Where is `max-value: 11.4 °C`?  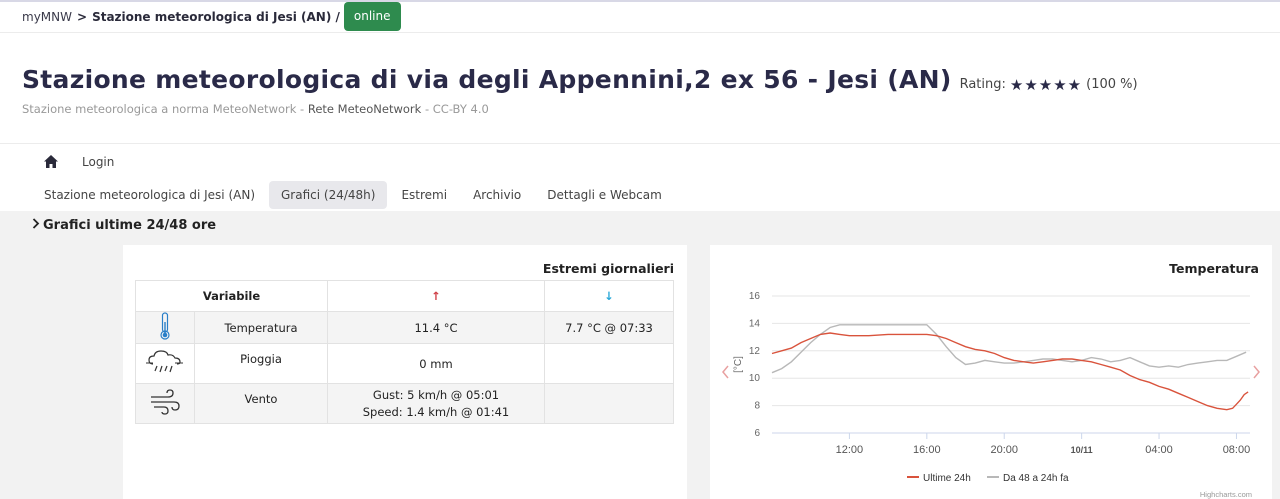
max-value: 11.4 °C is located at coordinates (436, 327).